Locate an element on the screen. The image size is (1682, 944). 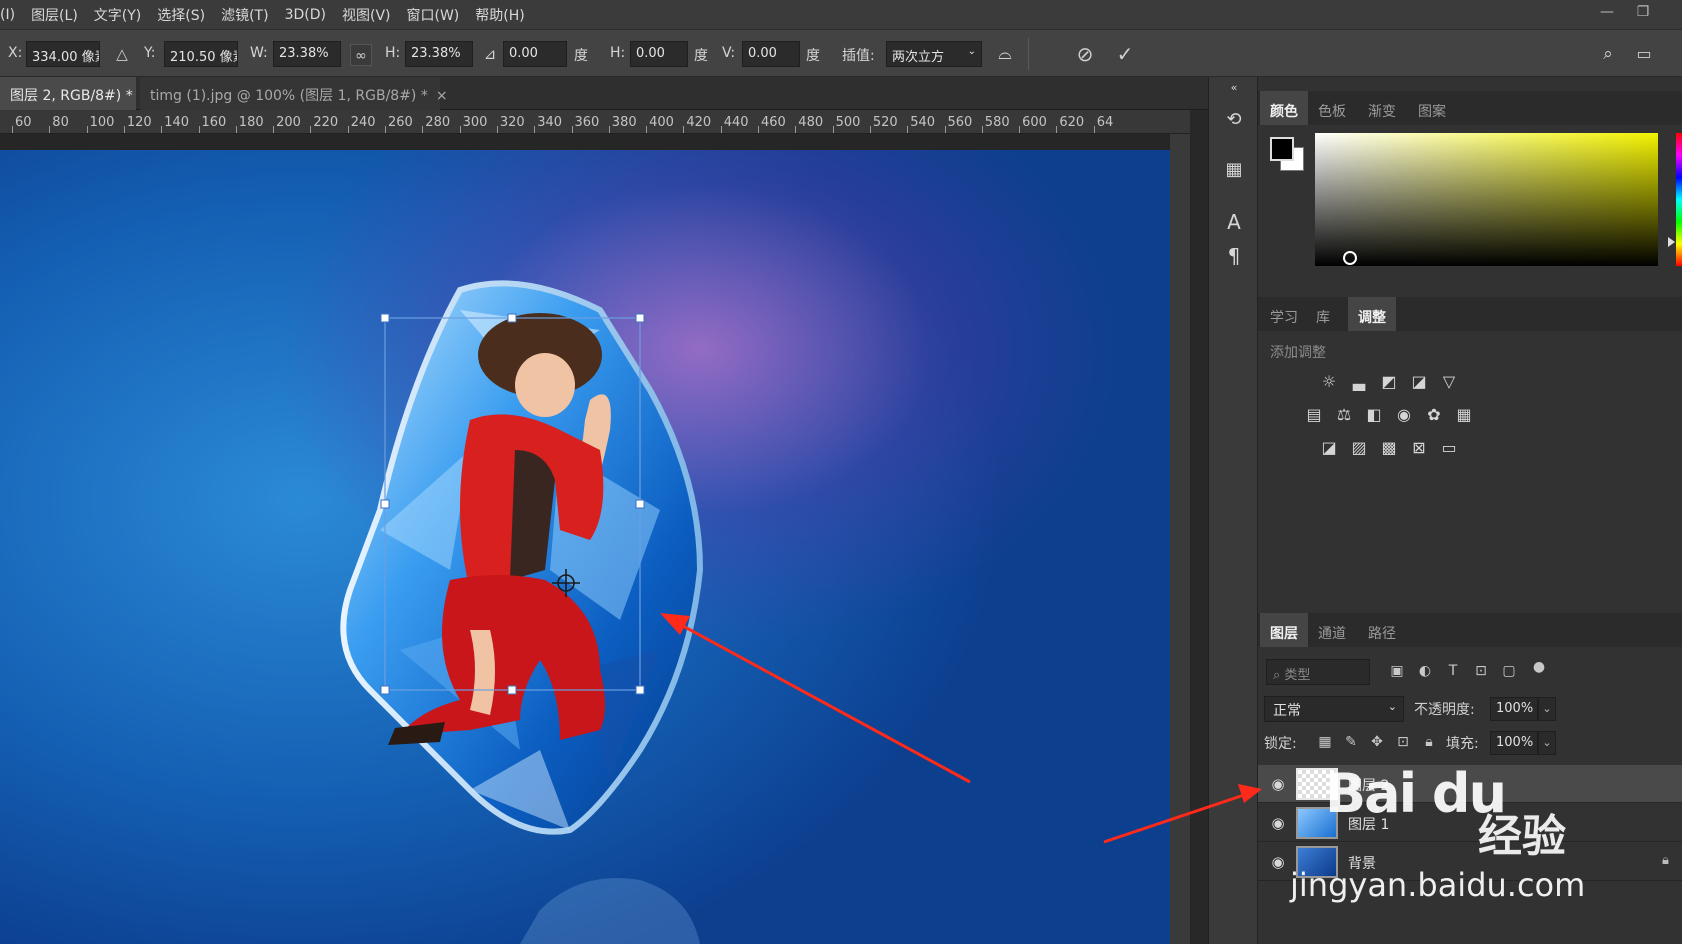
lock-artboard-icon: ⊡ is located at coordinates (1403, 742).